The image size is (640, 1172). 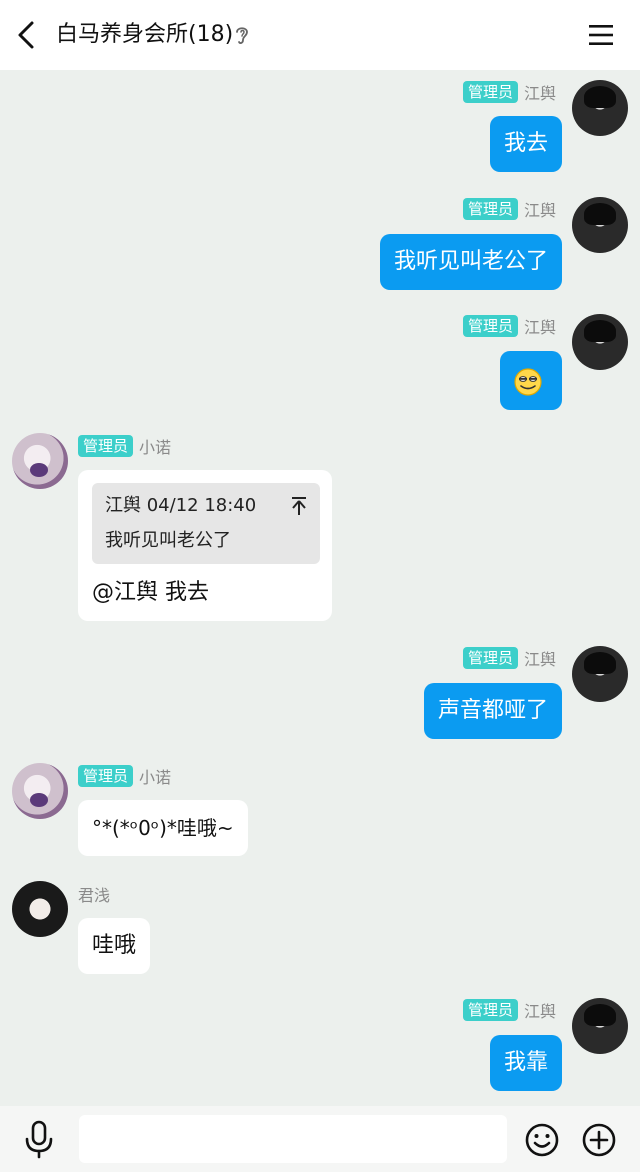 I want to click on smirk-emoji-icon, so click(x=528, y=382).